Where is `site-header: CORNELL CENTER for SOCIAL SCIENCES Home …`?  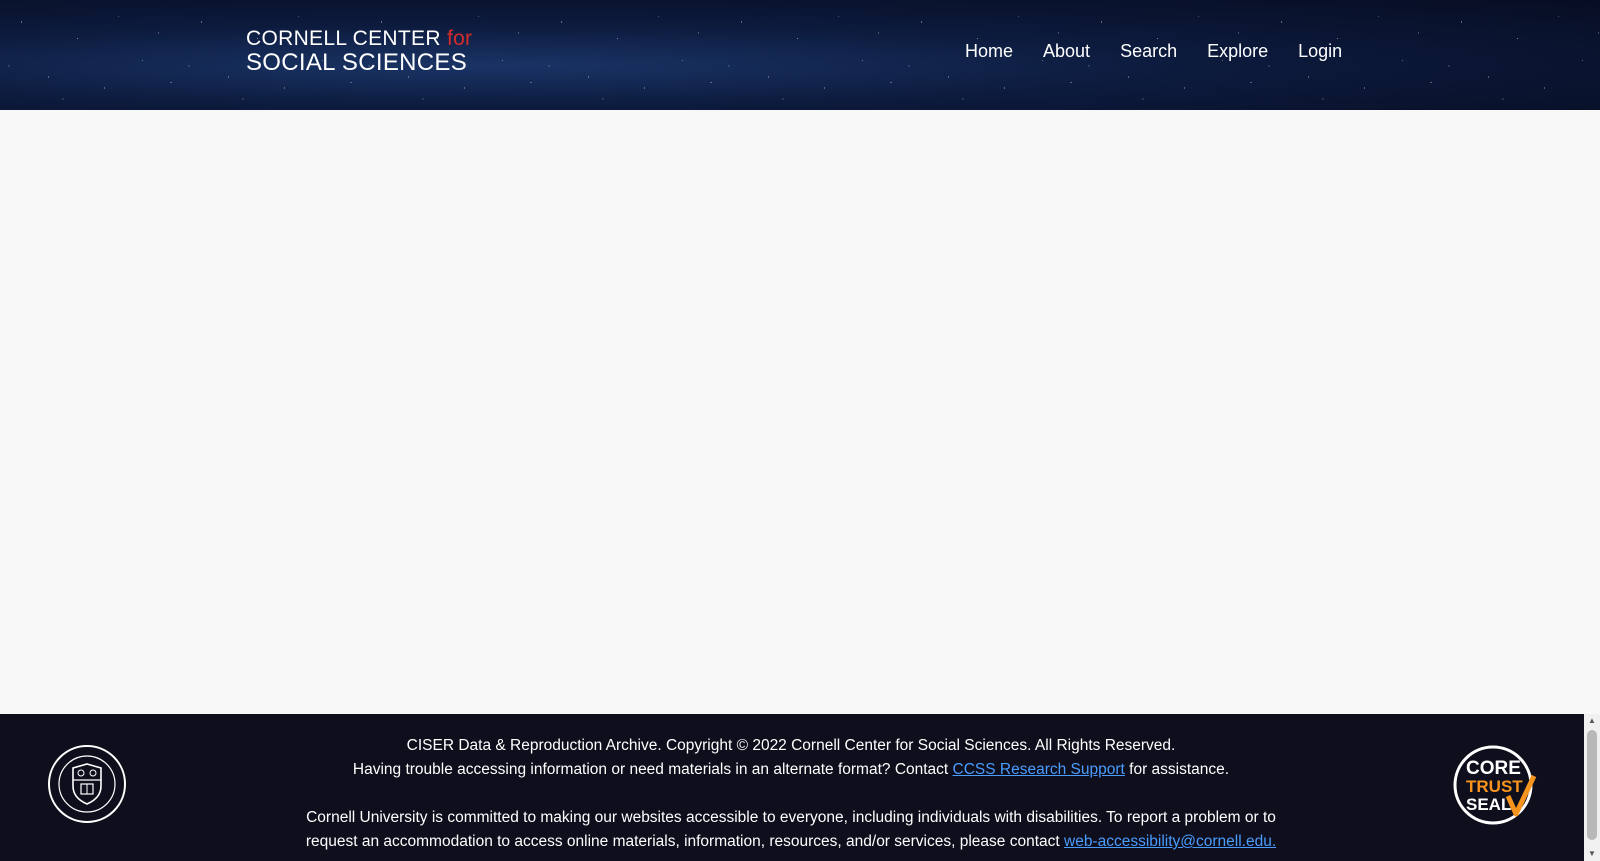
site-header: CORNELL CENTER for SOCIAL SCIENCES Home … is located at coordinates (800, 55).